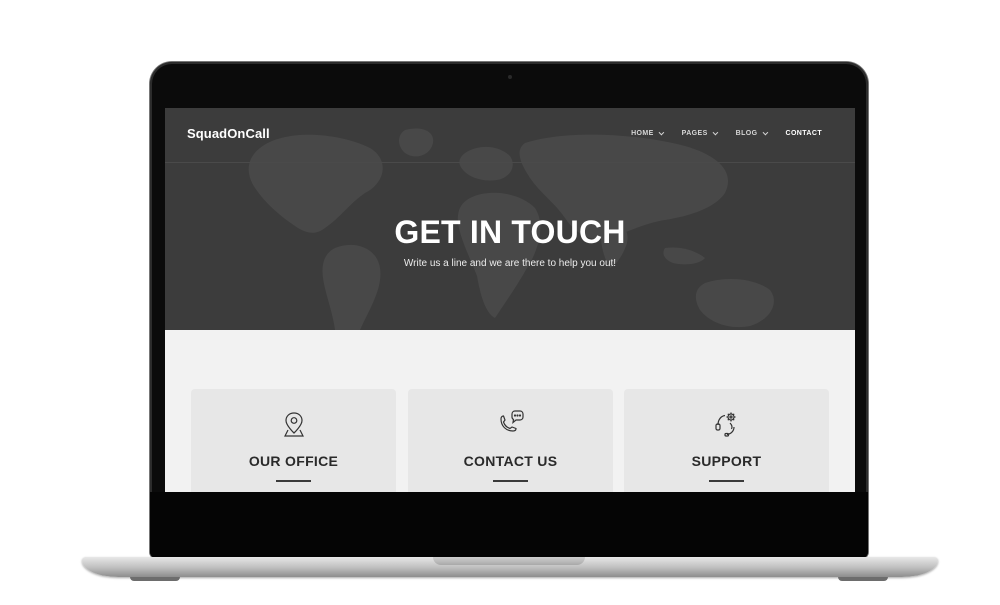 Image resolution: width=1000 pixels, height=605 pixels. I want to click on site-logo: SquadOnCall, so click(228, 133).